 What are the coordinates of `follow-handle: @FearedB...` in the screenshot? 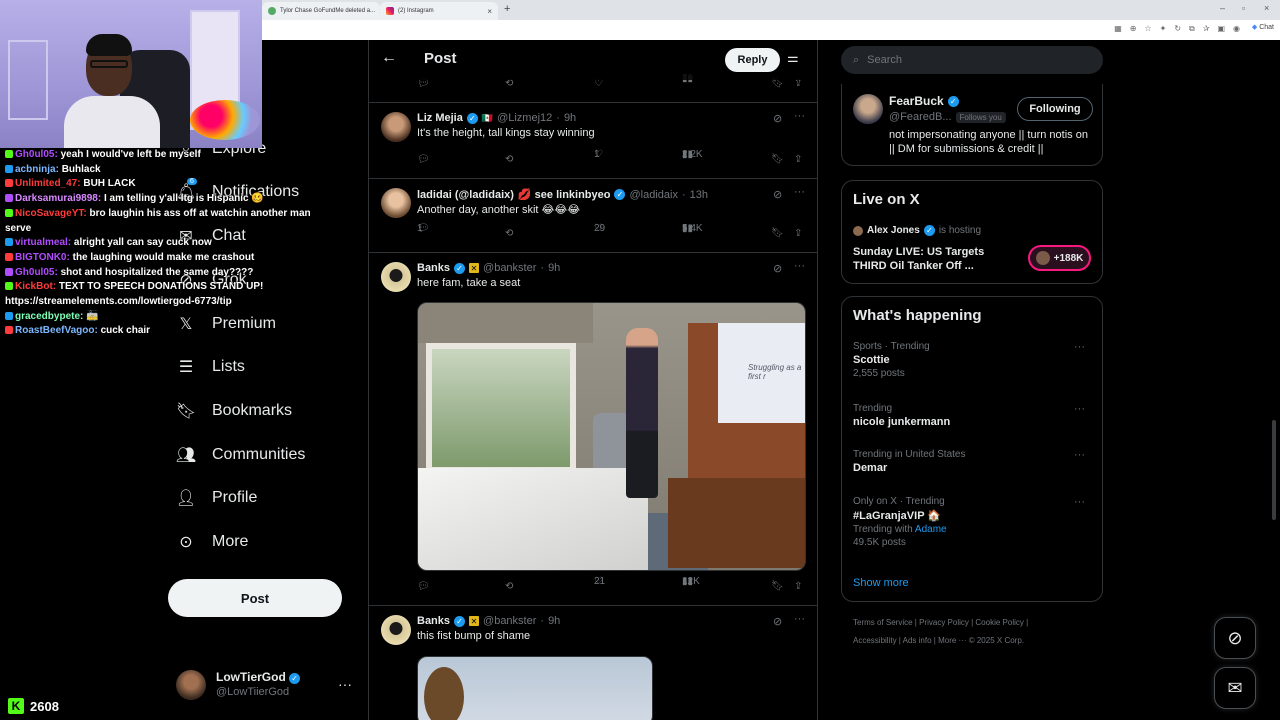 It's located at (920, 117).